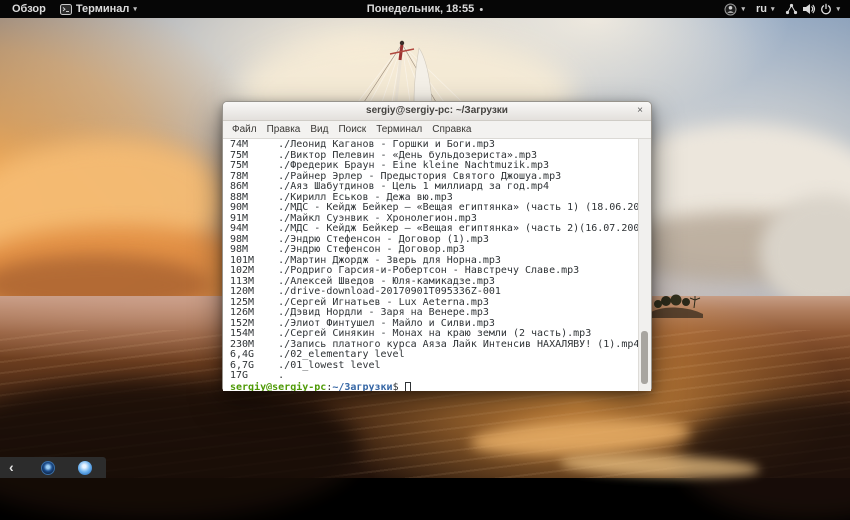  I want to click on clock-button: Понедельник, 18:55, so click(425, 9).